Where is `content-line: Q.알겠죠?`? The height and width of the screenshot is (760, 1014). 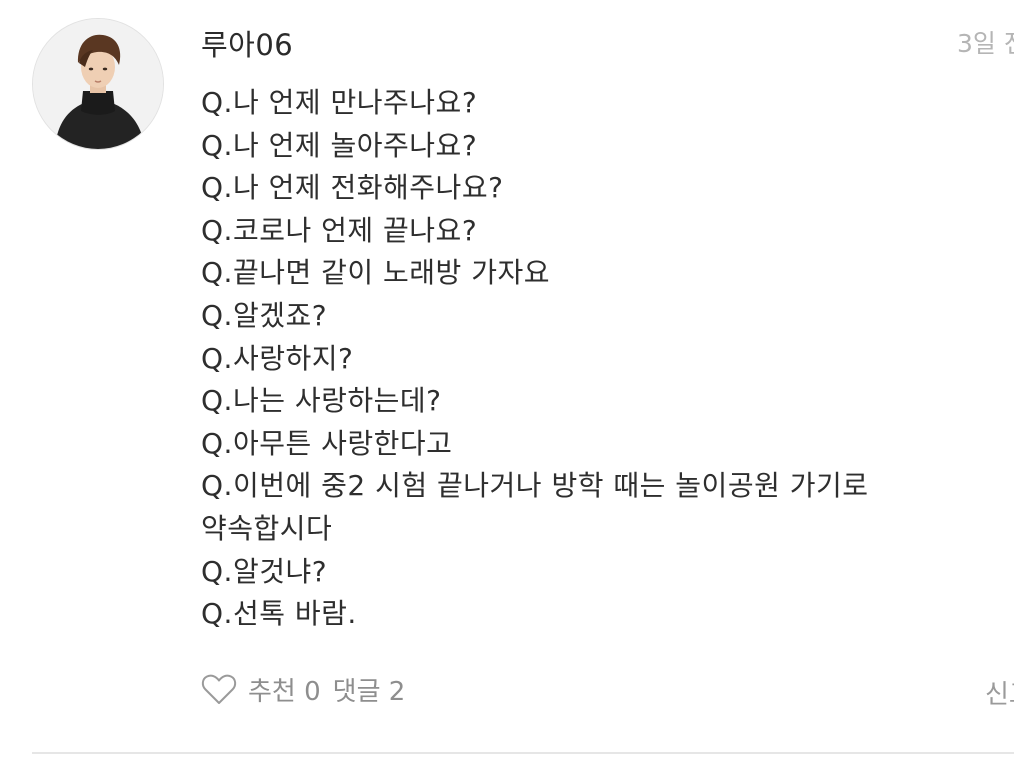 content-line: Q.알겠죠? is located at coordinates (264, 315).